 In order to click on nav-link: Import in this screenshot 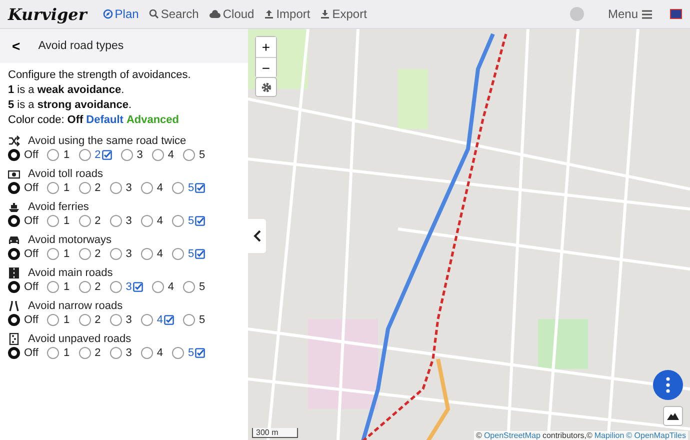, I will do `click(287, 14)`.